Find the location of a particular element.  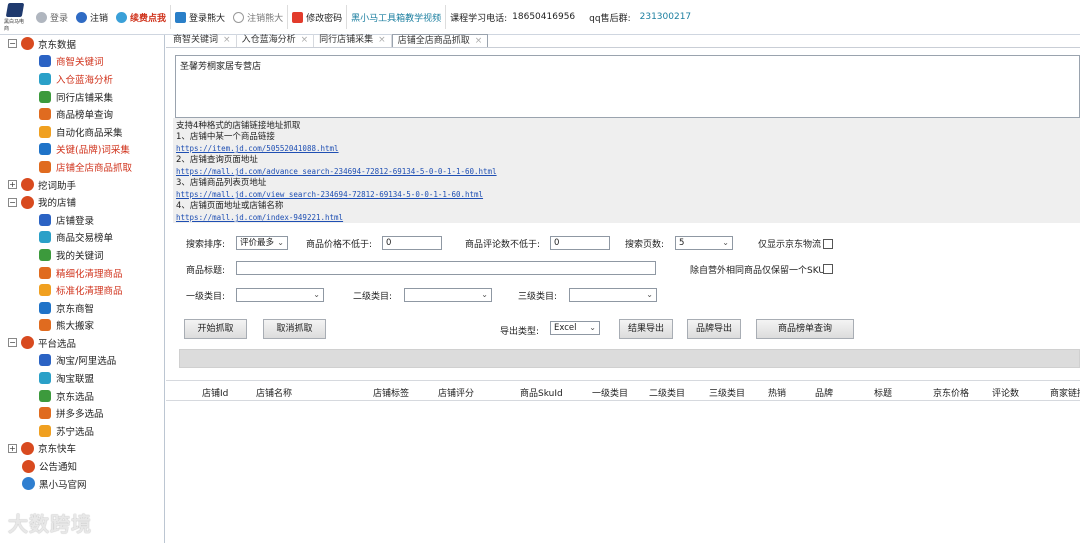

sidebar-group-3: − 平台选品 is located at coordinates (82, 343).